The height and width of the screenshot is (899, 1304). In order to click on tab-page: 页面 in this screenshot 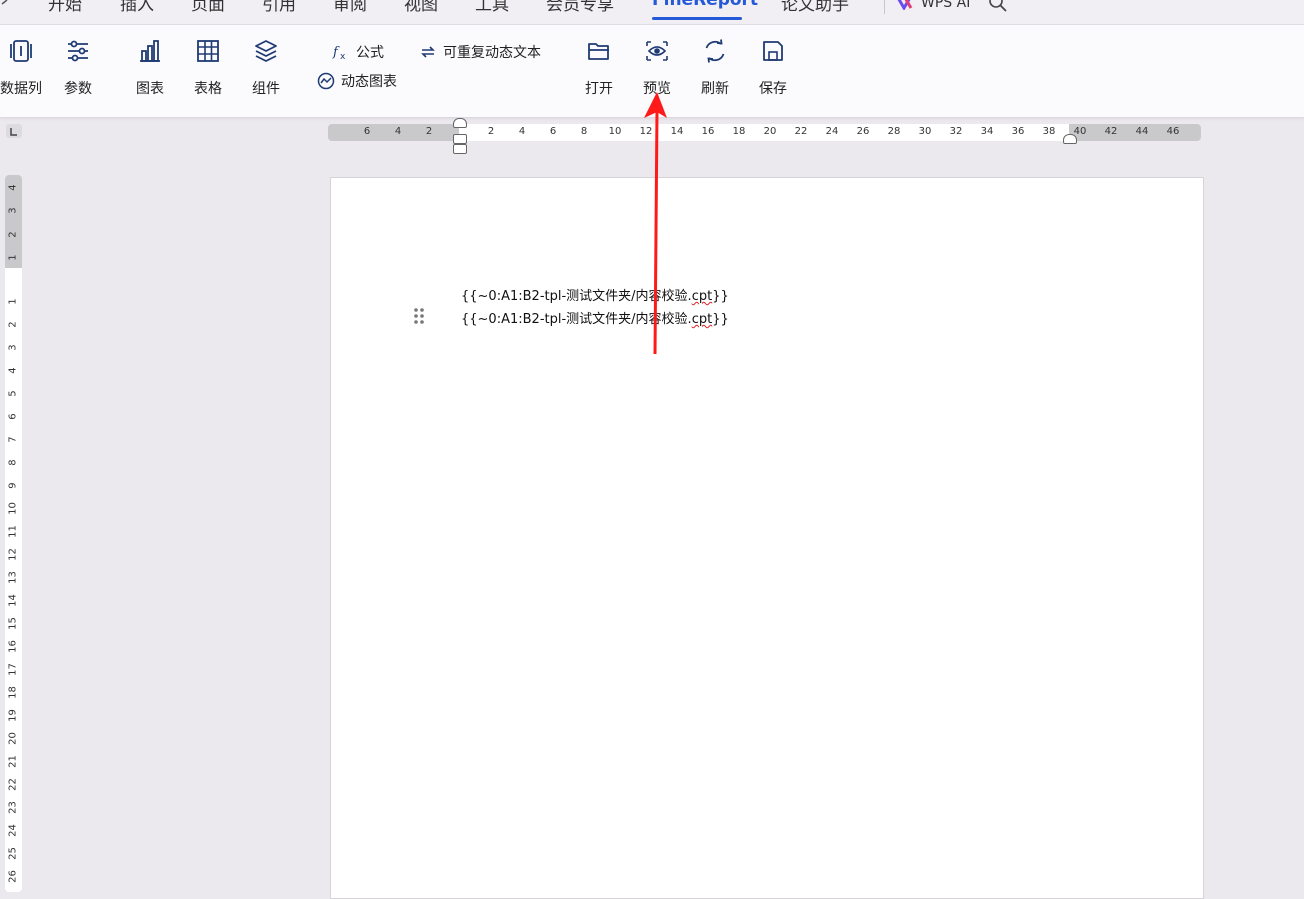, I will do `click(208, 7)`.